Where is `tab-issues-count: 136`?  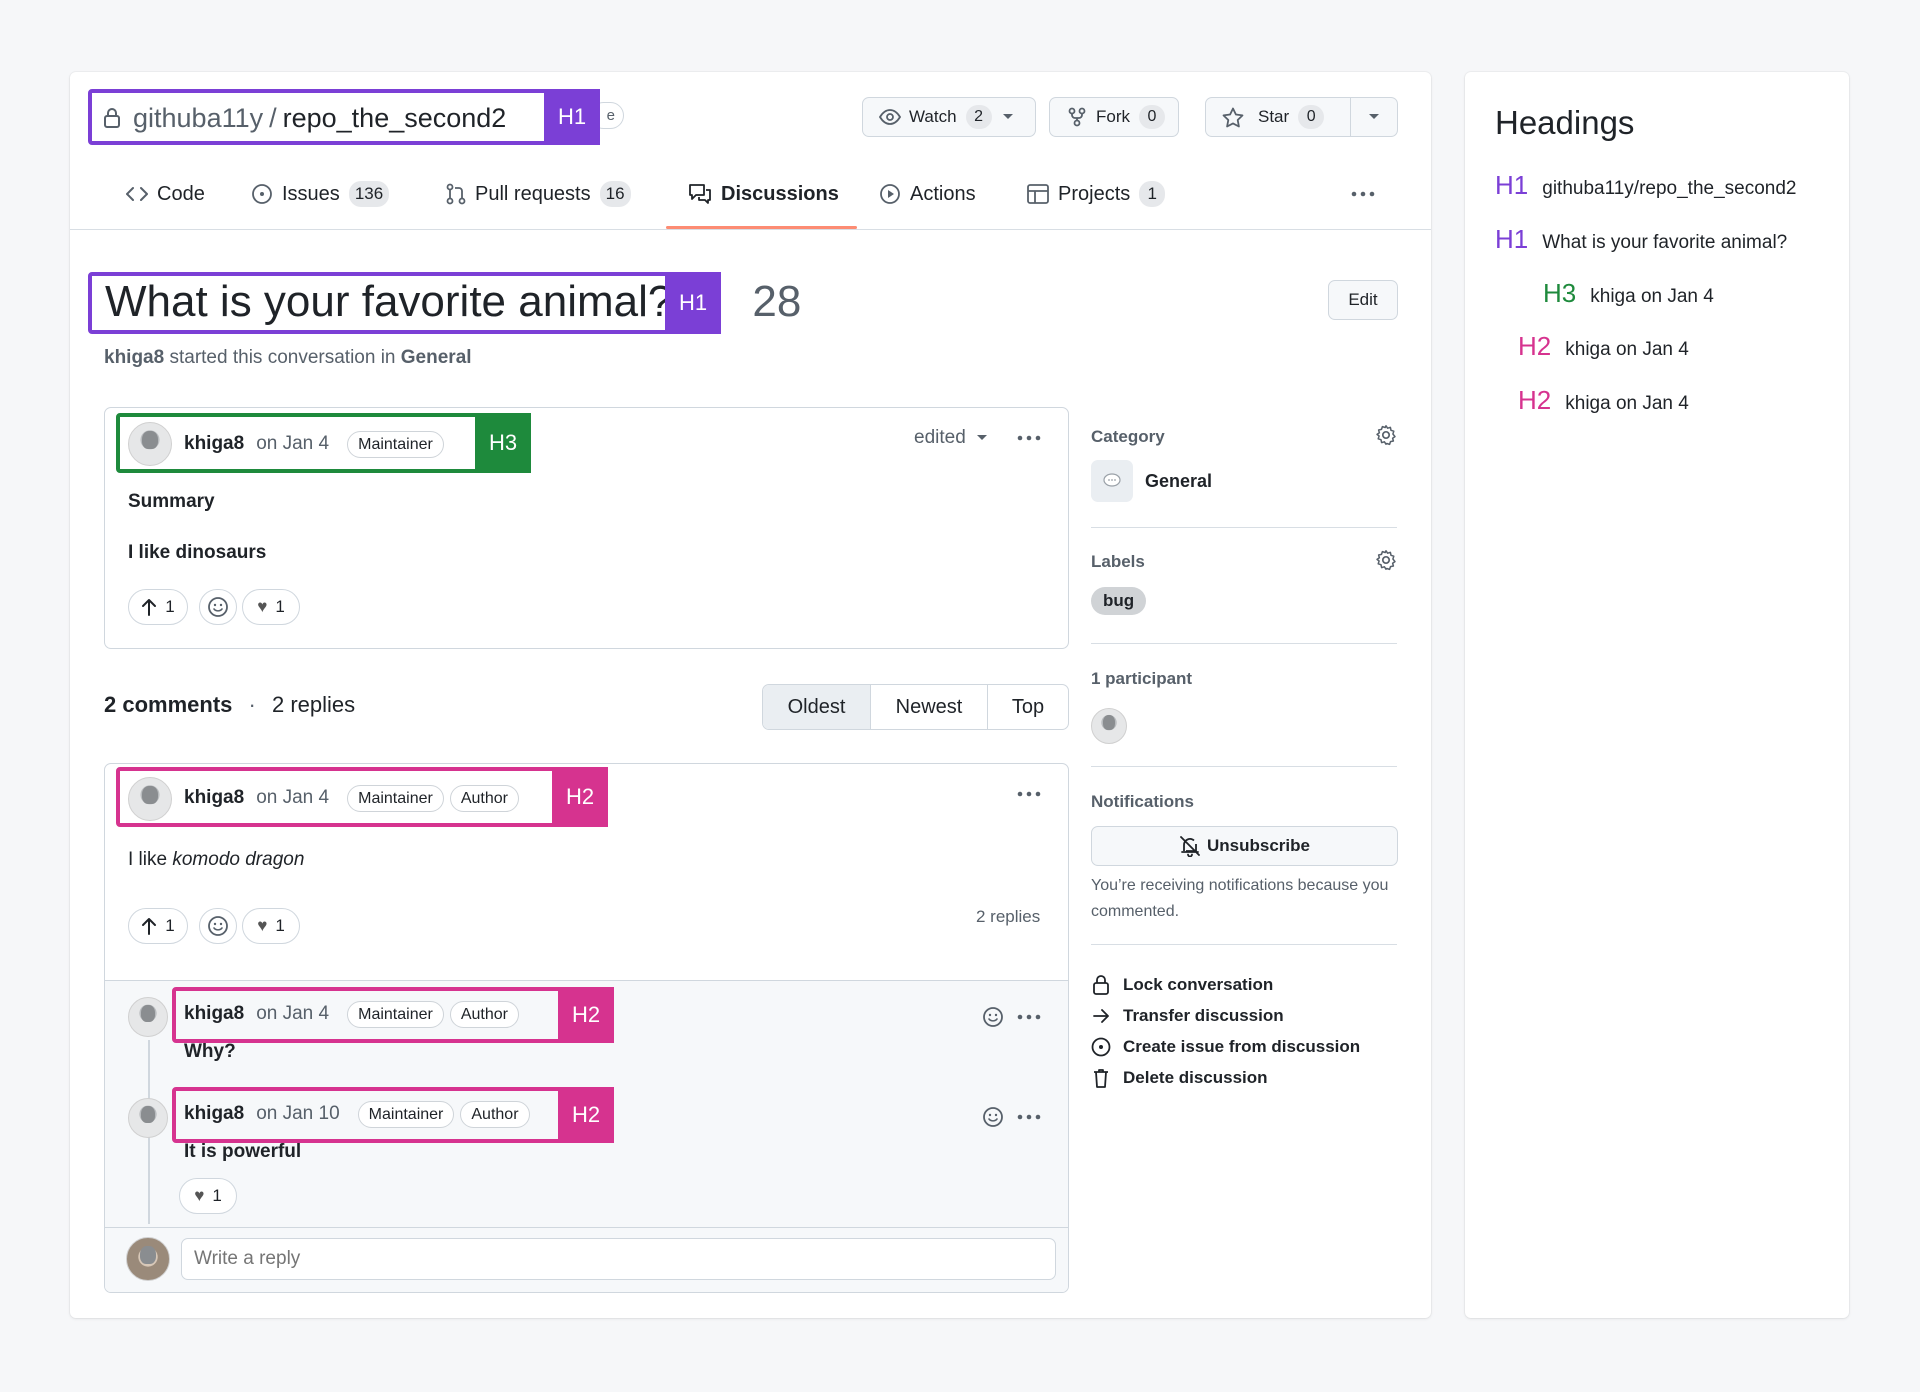 tab-issues-count: 136 is located at coordinates (369, 194).